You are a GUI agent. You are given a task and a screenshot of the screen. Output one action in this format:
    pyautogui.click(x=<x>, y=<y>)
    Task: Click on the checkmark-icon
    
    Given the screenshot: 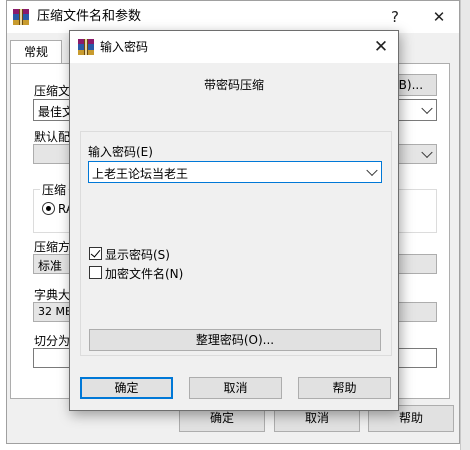 What is the action you would take?
    pyautogui.click(x=95, y=252)
    